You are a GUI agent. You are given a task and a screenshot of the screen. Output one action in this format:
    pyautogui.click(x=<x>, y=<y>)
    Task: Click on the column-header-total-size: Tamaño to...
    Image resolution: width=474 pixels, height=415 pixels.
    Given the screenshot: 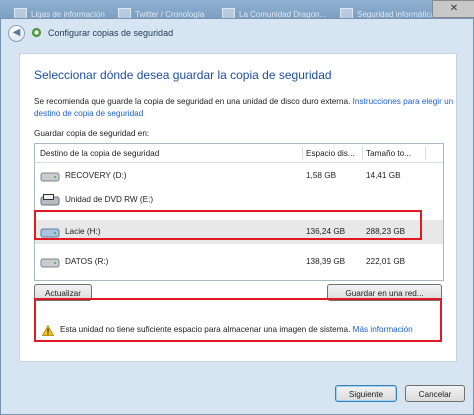 What is the action you would take?
    pyautogui.click(x=388, y=153)
    